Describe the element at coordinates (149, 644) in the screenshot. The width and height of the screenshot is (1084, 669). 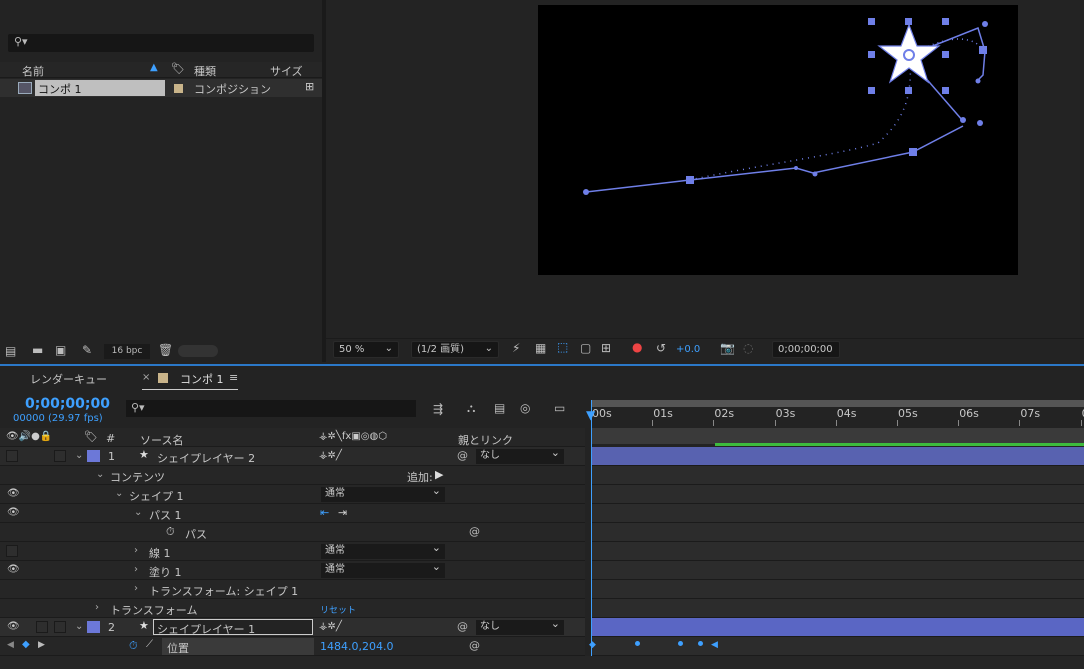
I see `graph-icon: ⟋` at that location.